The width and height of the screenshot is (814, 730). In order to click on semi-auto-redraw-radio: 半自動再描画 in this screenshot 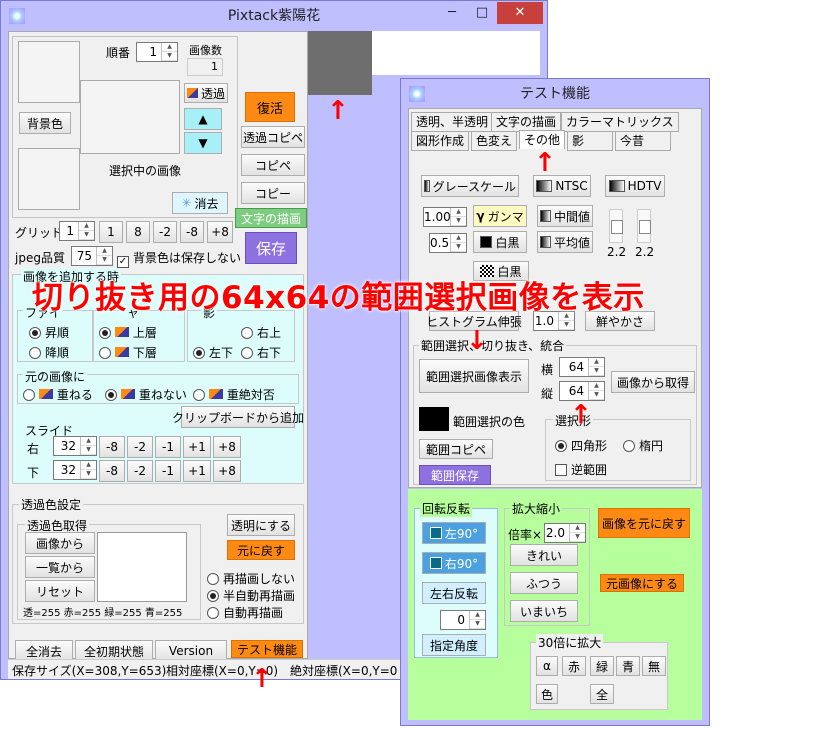, I will do `click(251, 595)`.